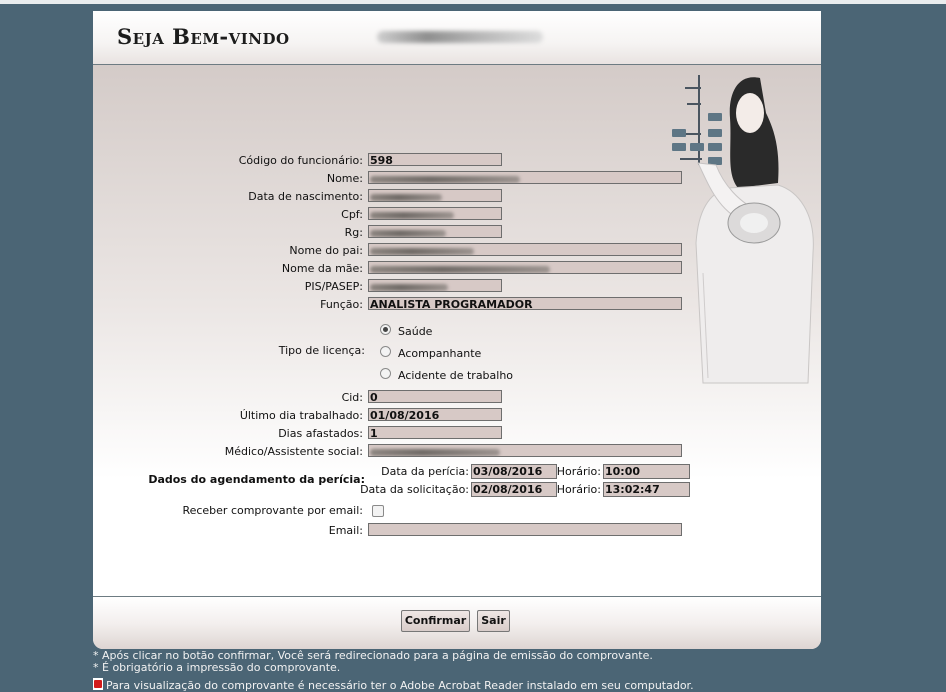 The image size is (946, 692). Describe the element at coordinates (385, 351) in the screenshot. I see `radio-acompanhante` at that location.